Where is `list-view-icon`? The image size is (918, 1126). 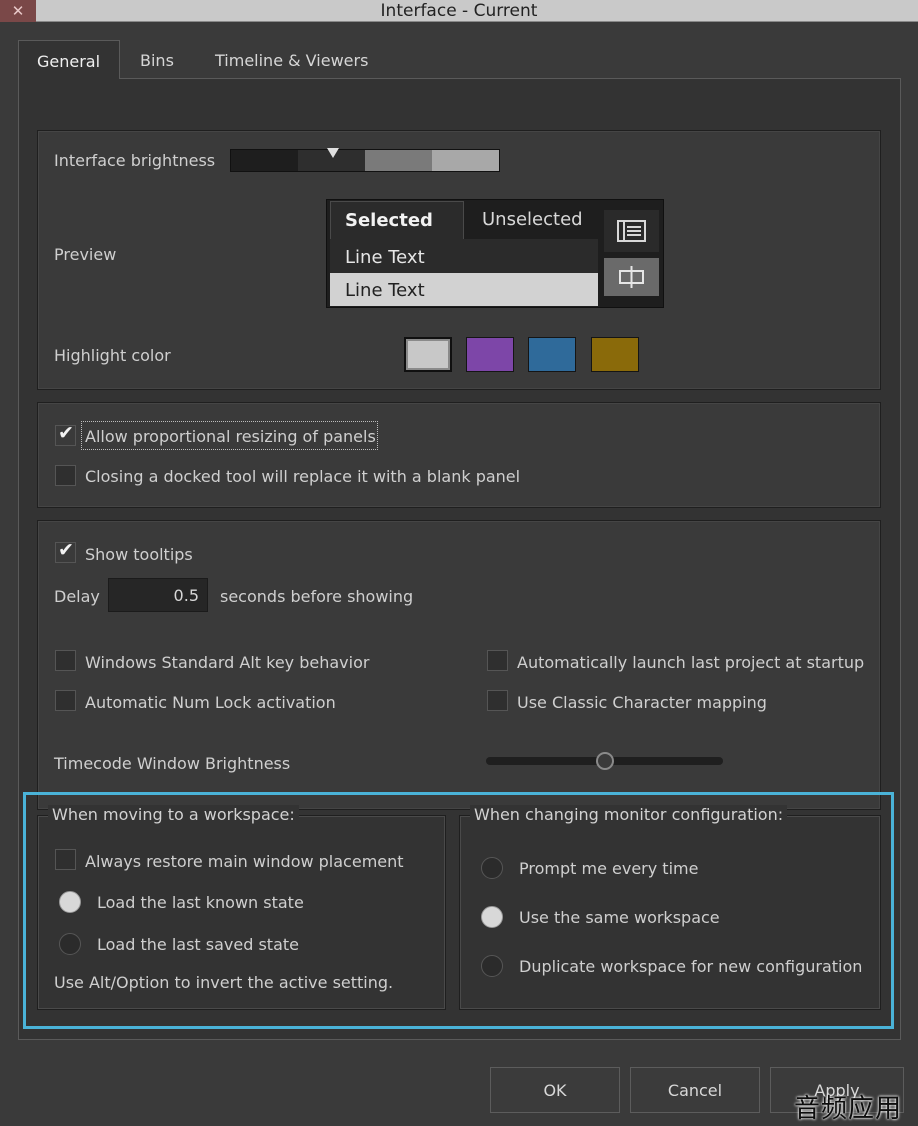
list-view-icon is located at coordinates (631, 231).